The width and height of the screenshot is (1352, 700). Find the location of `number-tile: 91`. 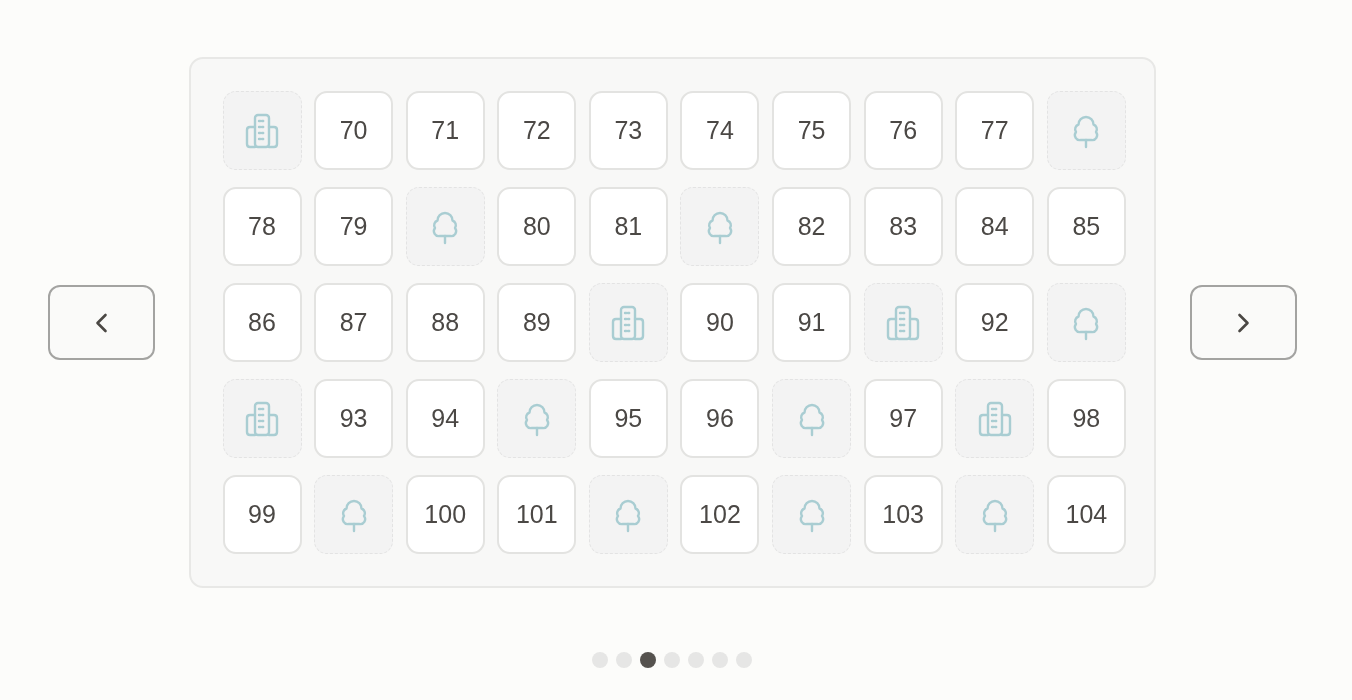

number-tile: 91 is located at coordinates (812, 322).